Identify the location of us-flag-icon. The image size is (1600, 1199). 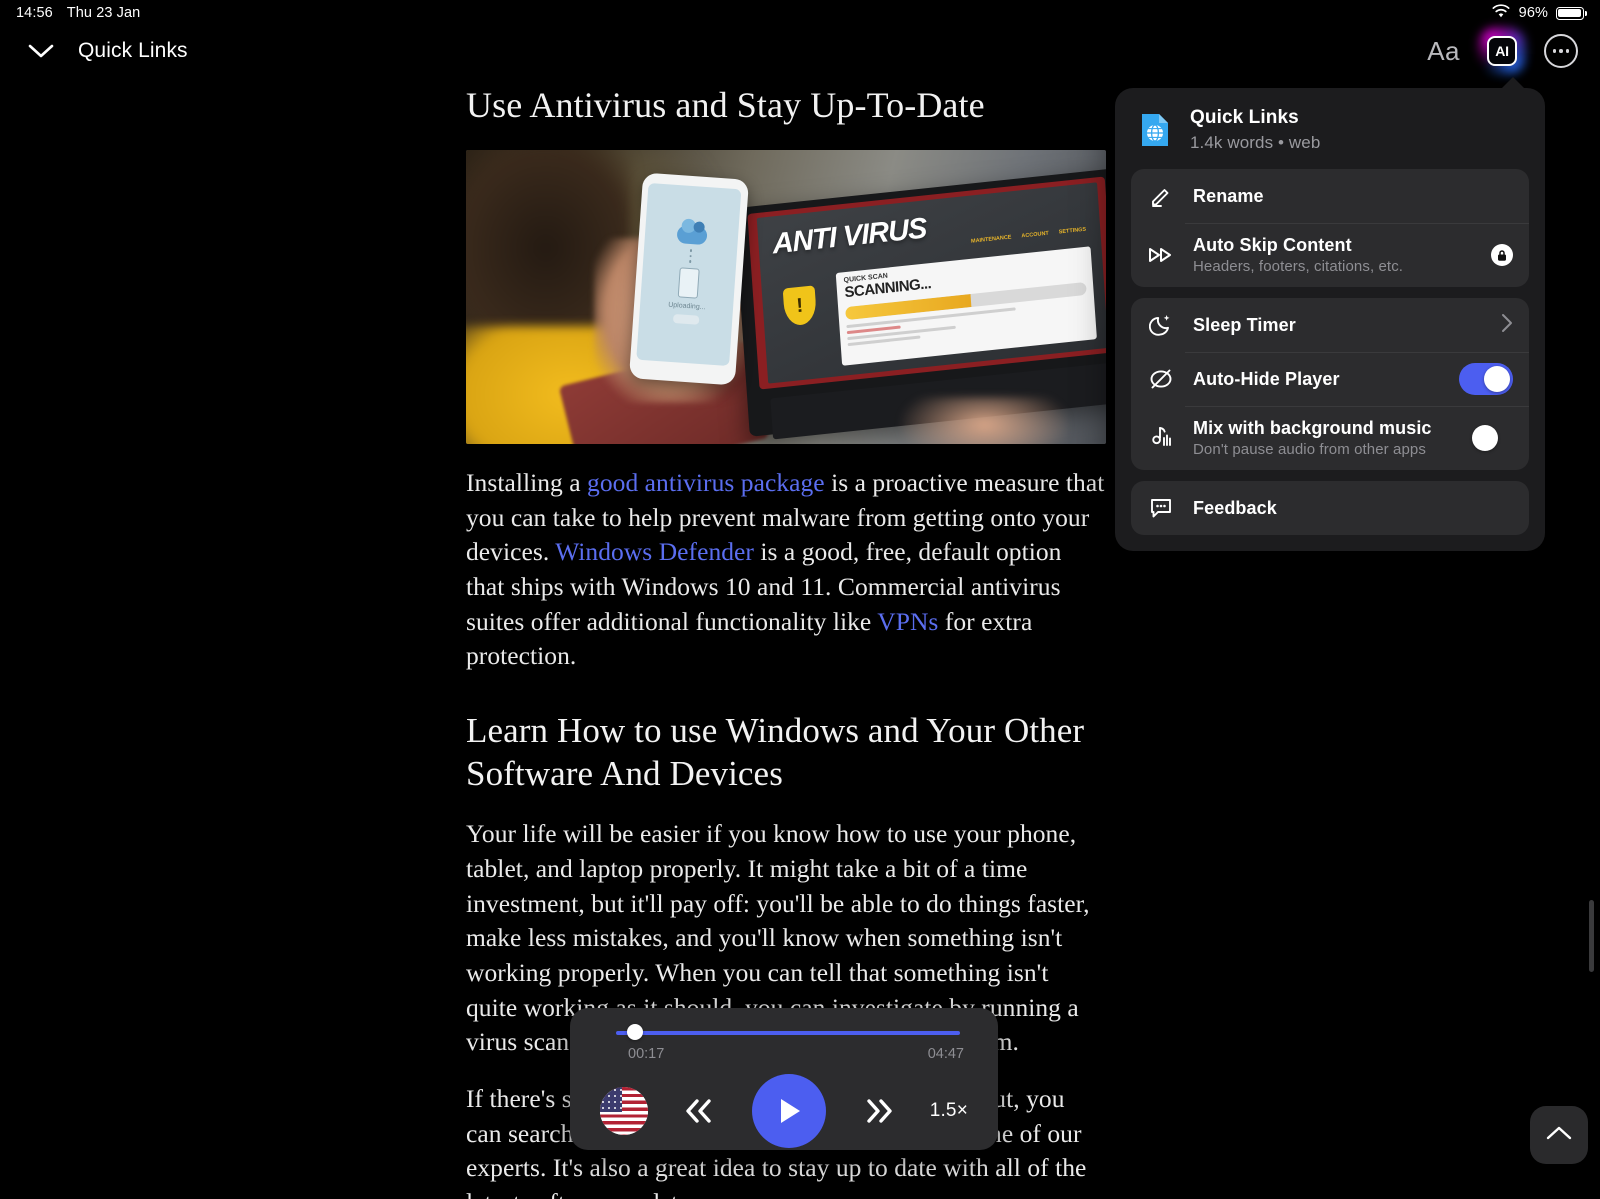
(624, 1111).